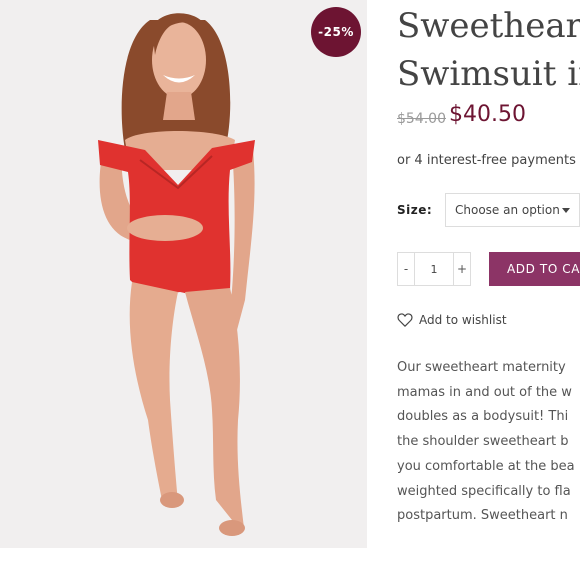  What do you see at coordinates (415, 210) in the screenshot?
I see `size-label: Size:` at bounding box center [415, 210].